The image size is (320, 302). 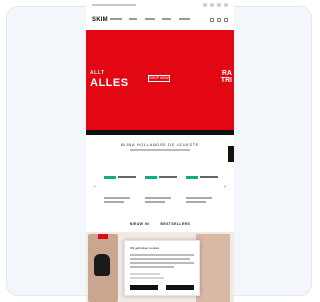 I want to click on chevron-right-icon: ›, so click(x=225, y=187).